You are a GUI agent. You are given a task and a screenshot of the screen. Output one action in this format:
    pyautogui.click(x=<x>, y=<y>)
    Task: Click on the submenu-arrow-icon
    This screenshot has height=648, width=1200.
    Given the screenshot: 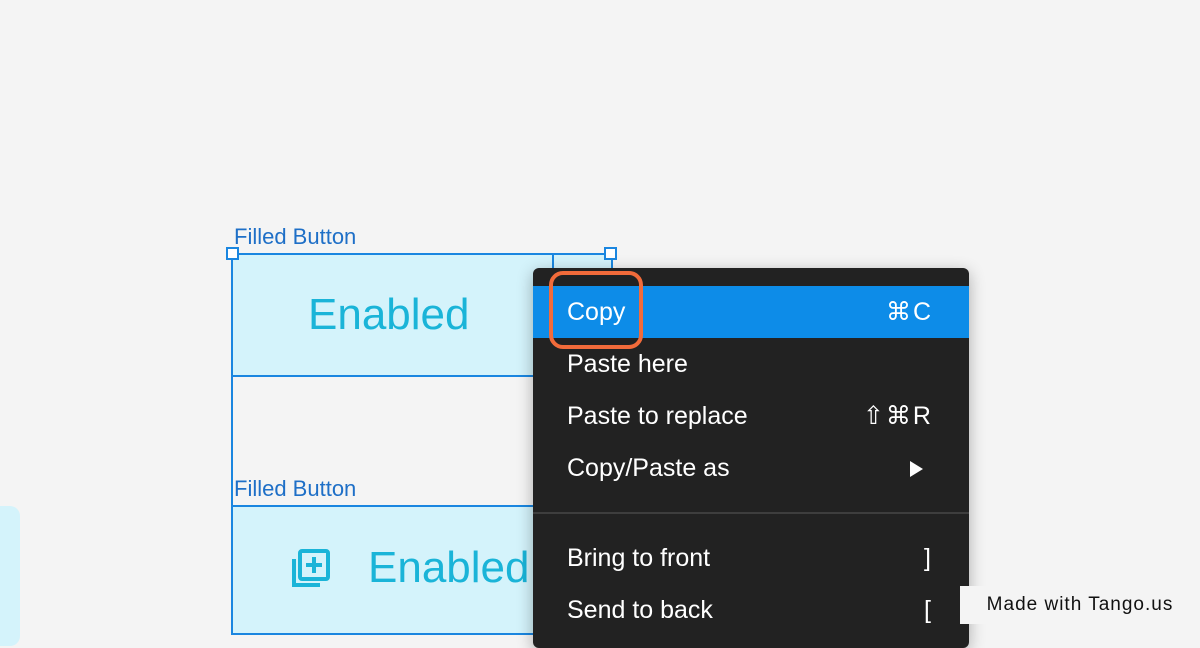 What is the action you would take?
    pyautogui.click(x=916, y=469)
    